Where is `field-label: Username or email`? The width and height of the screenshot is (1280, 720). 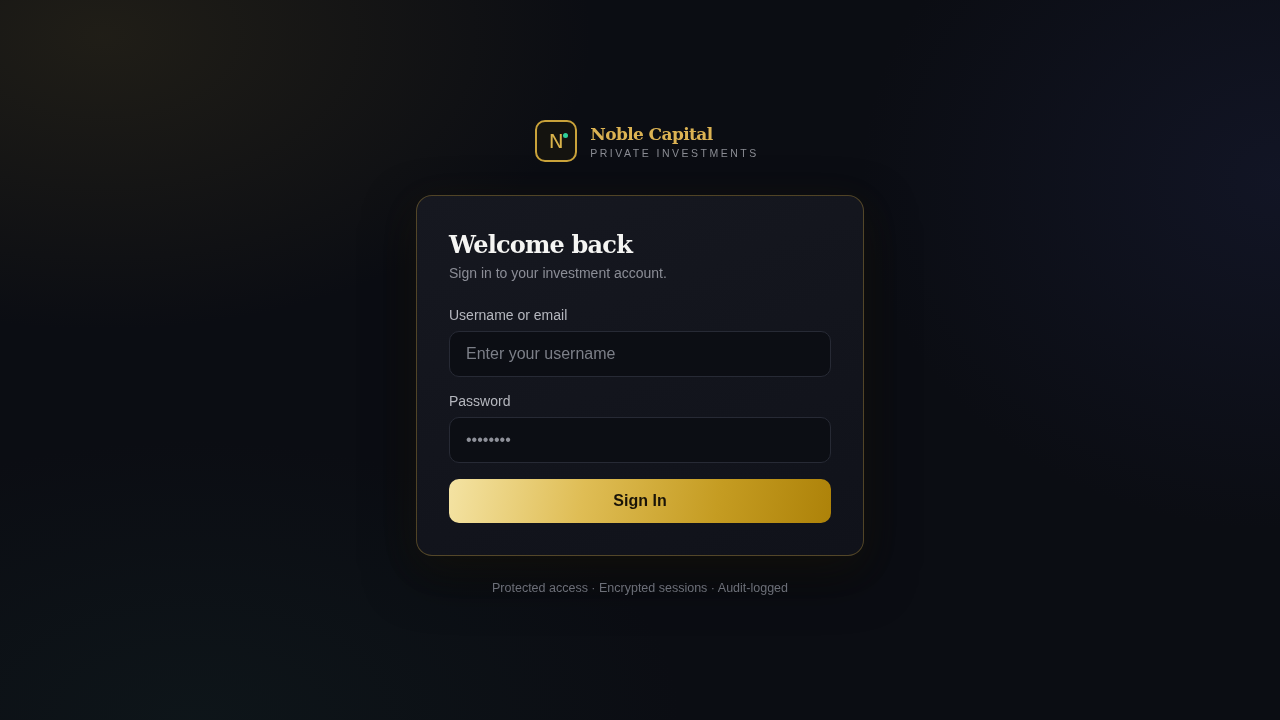 field-label: Username or email is located at coordinates (509, 315).